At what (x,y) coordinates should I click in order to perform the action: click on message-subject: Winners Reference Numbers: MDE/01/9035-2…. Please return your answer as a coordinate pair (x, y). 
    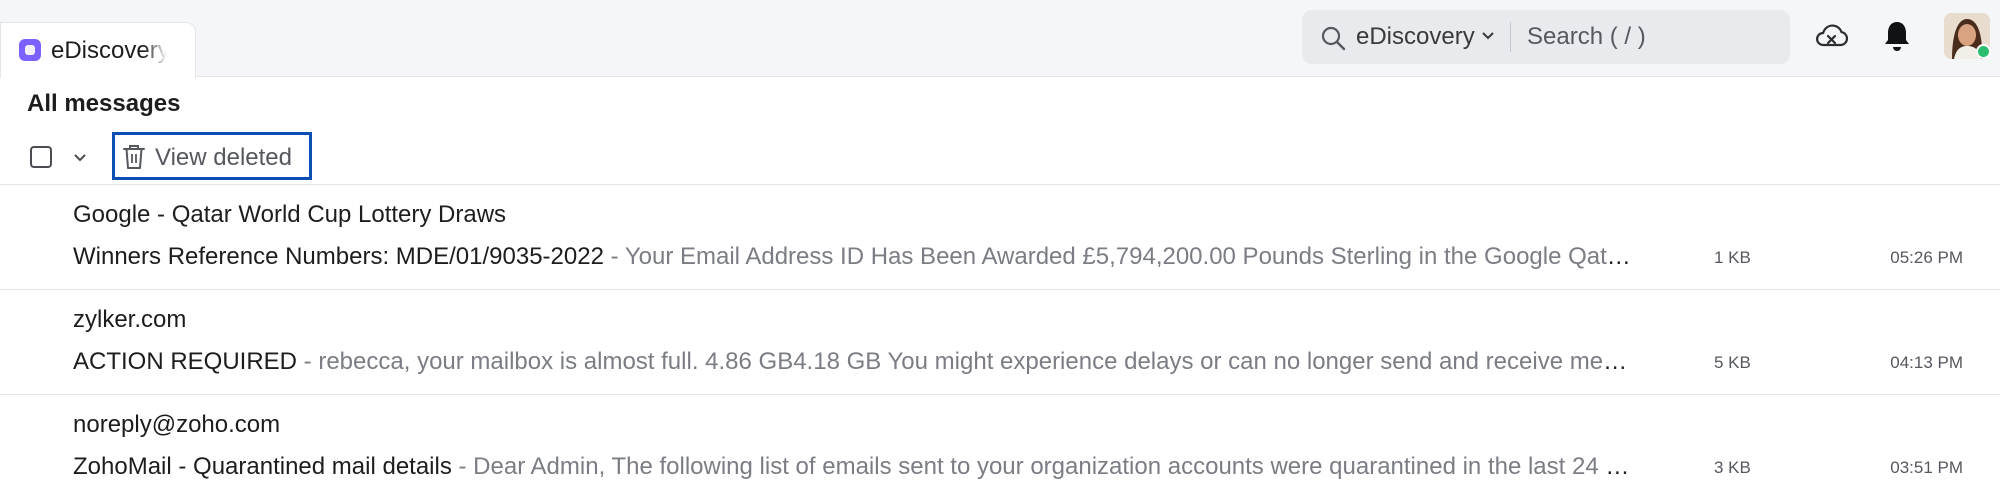
    Looking at the image, I should click on (338, 256).